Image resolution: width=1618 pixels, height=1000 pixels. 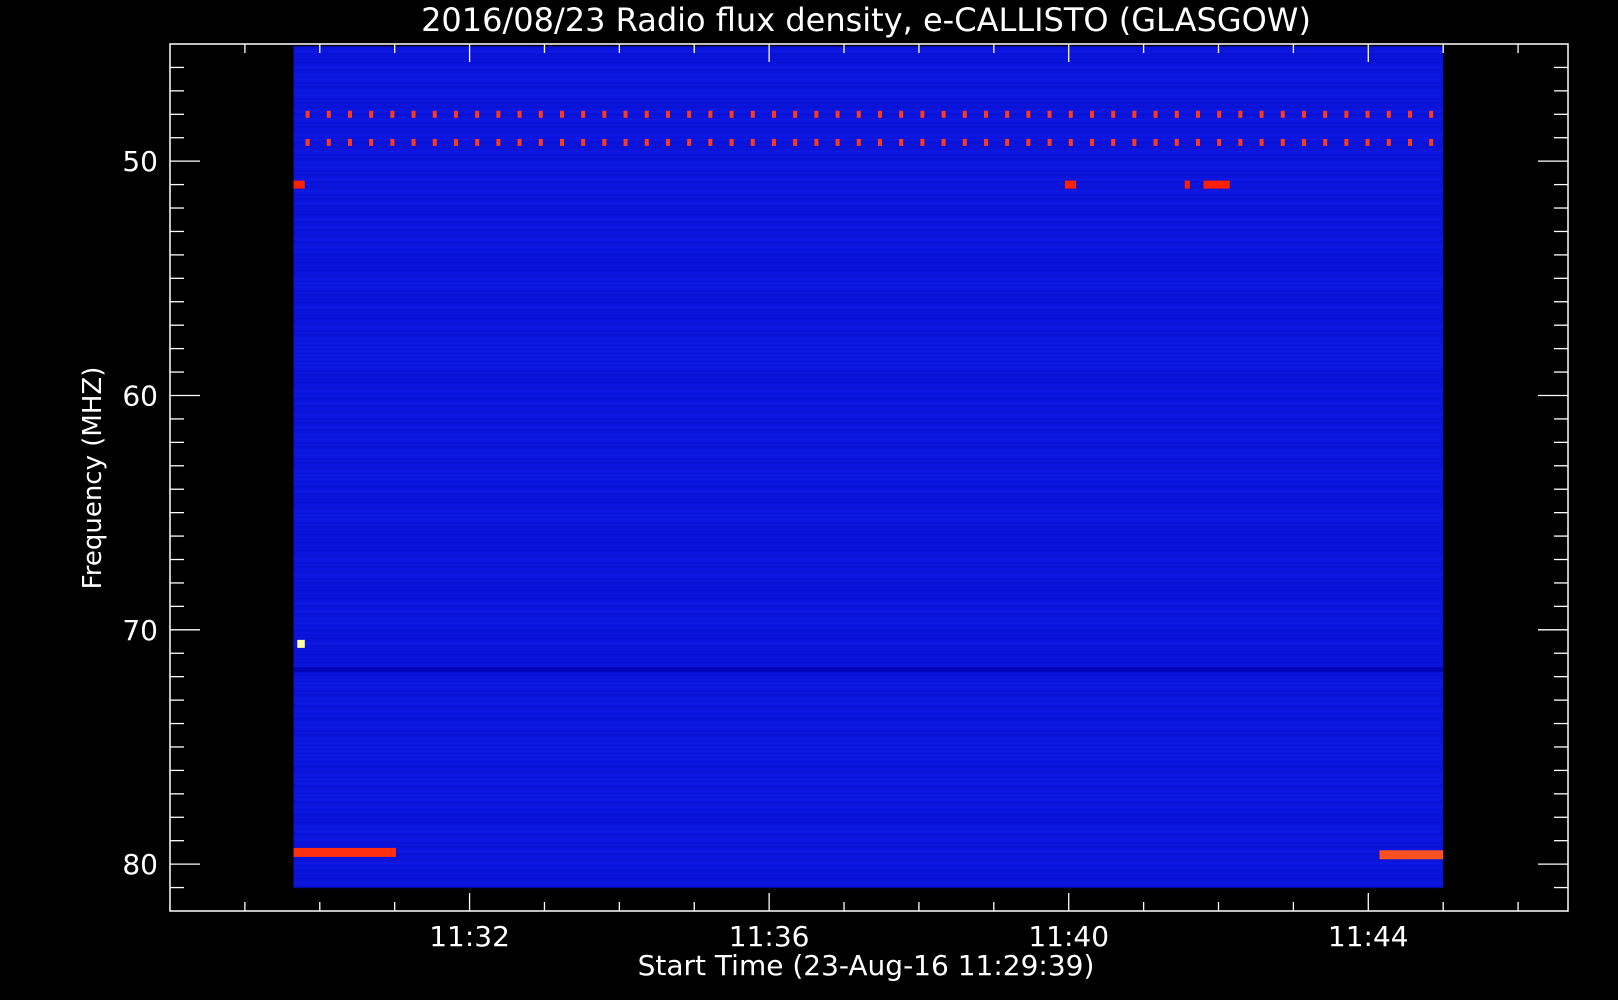 I want to click on x-tick-label: 11:32, so click(x=469, y=936).